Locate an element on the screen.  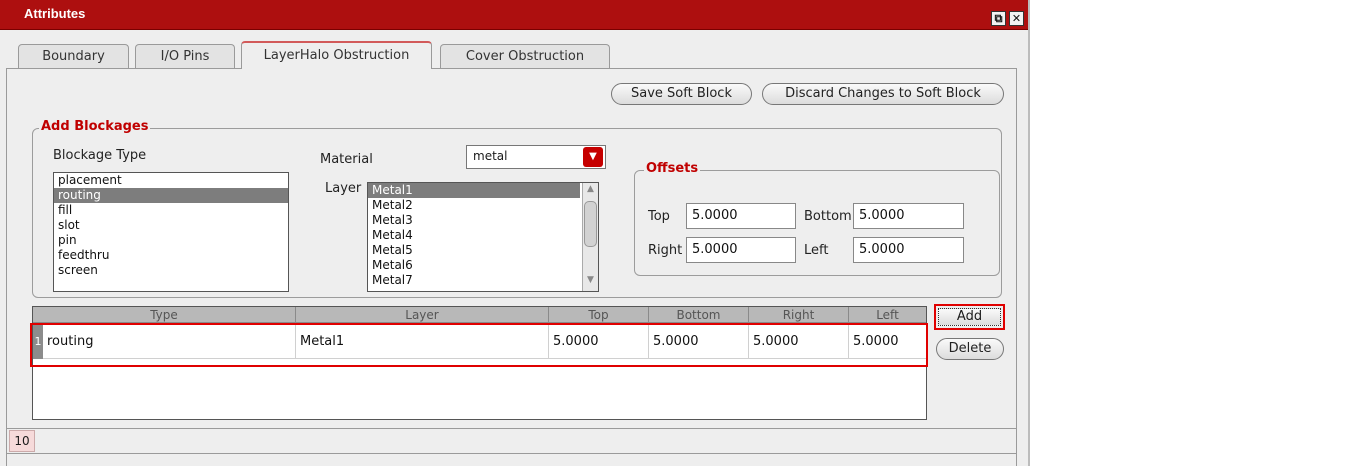
right-offset-field: 5.0000 is located at coordinates (741, 250).